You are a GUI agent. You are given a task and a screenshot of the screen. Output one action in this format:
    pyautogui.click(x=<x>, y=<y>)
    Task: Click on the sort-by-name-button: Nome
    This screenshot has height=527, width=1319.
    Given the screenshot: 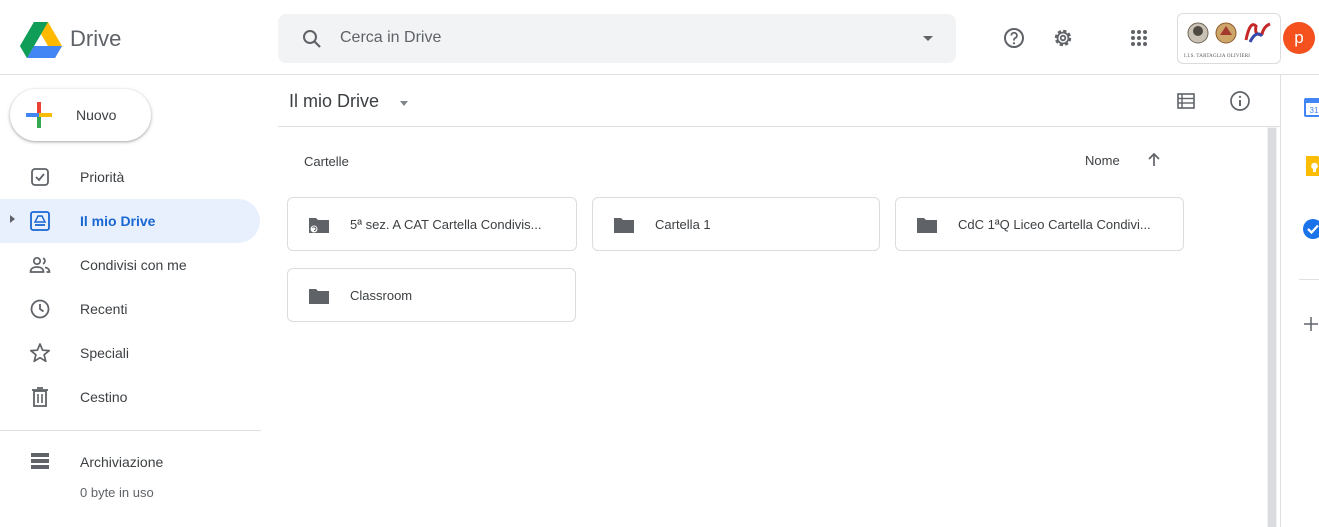 What is the action you would take?
    pyautogui.click(x=1102, y=160)
    